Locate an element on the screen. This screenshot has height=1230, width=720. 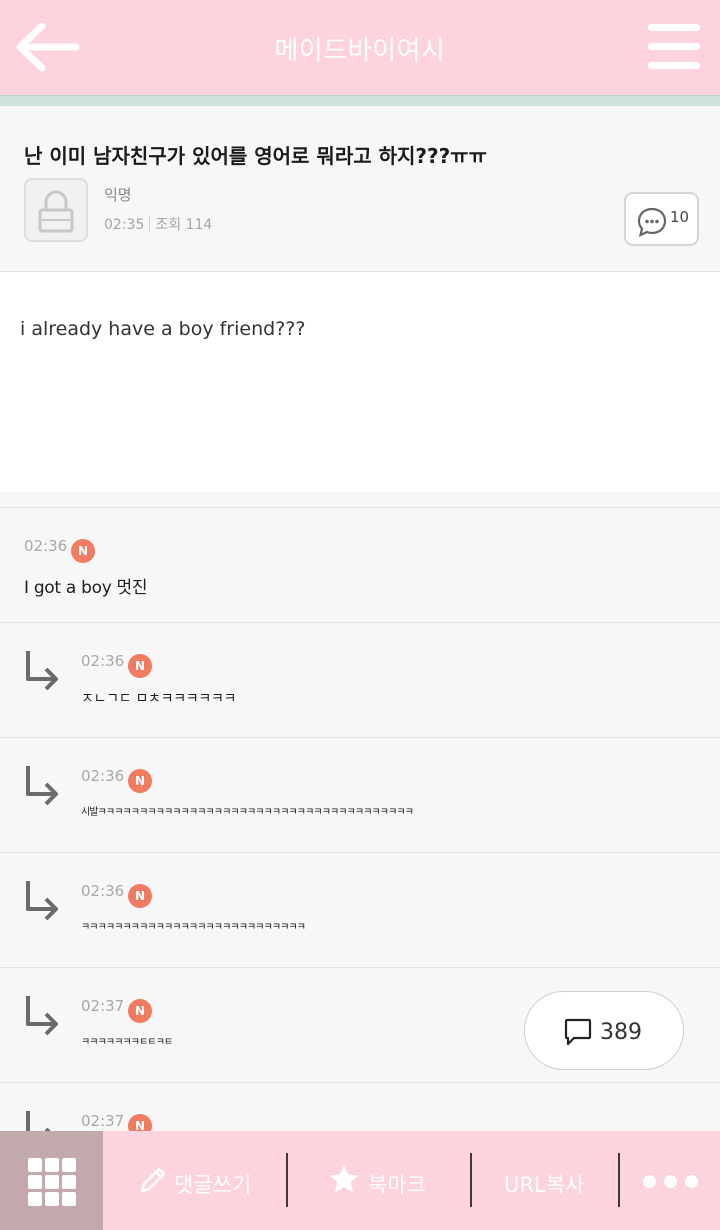
post-author: 익명 is located at coordinates (118, 195).